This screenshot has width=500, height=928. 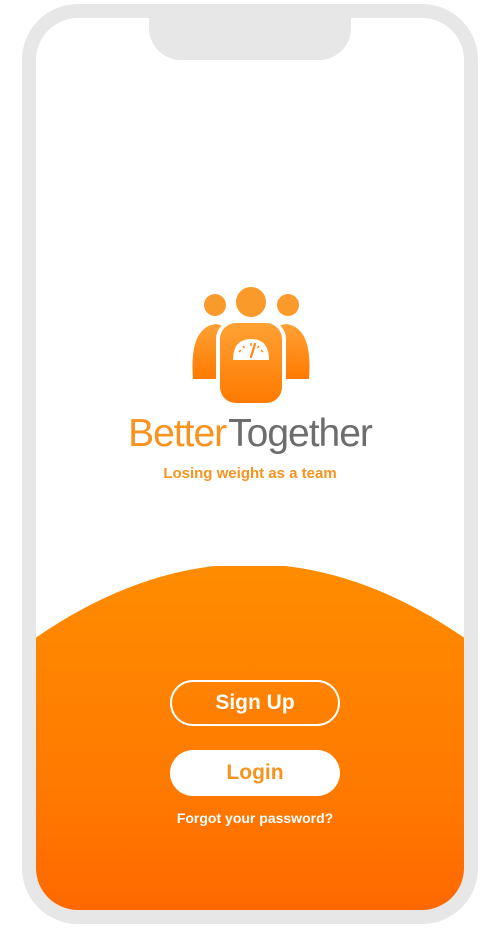 What do you see at coordinates (250, 473) in the screenshot?
I see `brand-tagline: Losing weight as a team` at bounding box center [250, 473].